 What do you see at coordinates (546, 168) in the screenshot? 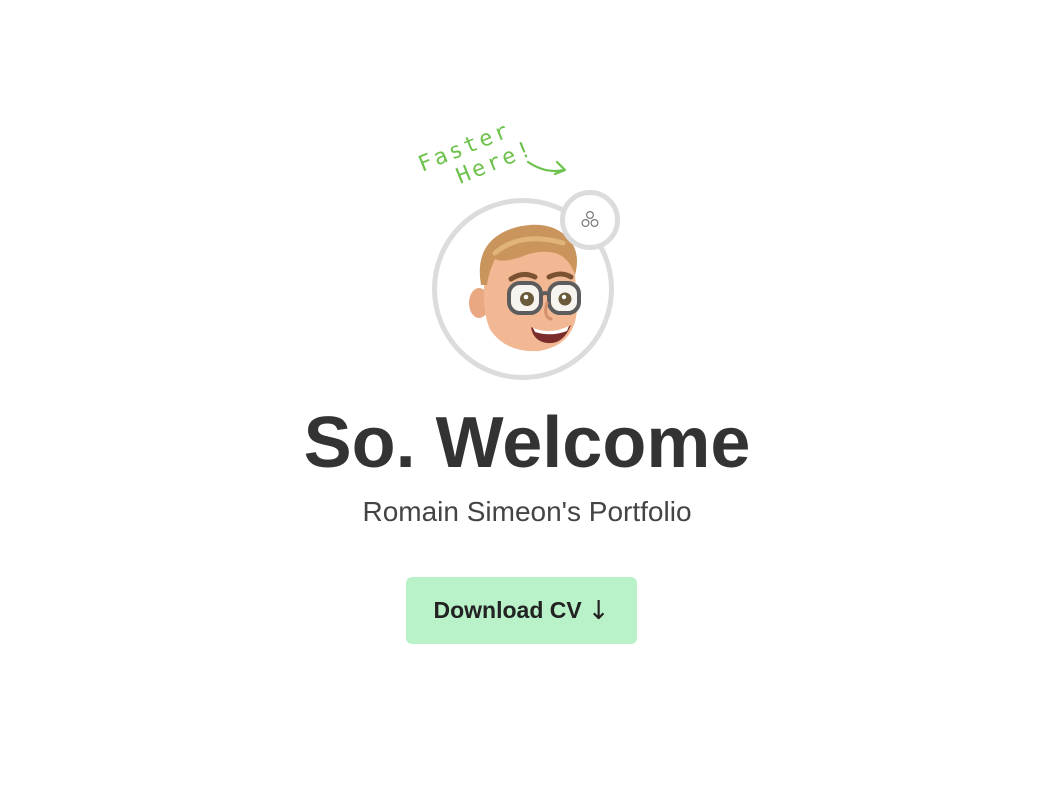
I see `curved-arrow-icon` at bounding box center [546, 168].